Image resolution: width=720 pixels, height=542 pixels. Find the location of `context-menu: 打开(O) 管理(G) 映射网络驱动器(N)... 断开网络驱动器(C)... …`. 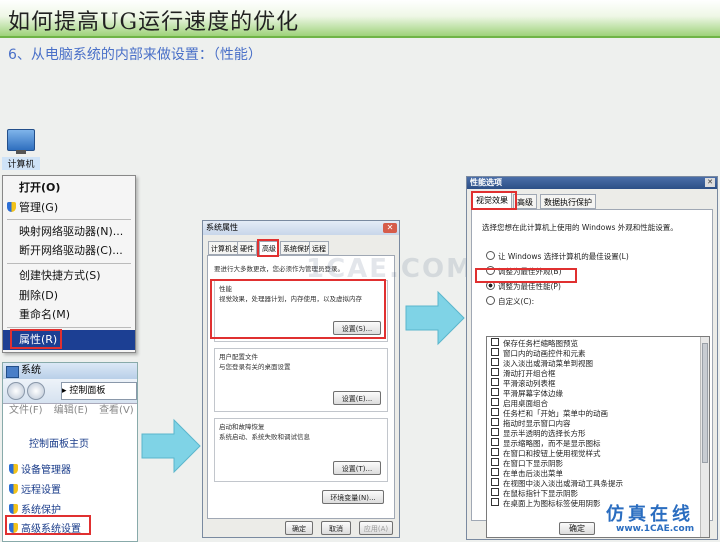

context-menu: 打开(O) 管理(G) 映射网络驱动器(N)... 断开网络驱动器(C)... … is located at coordinates (69, 264).